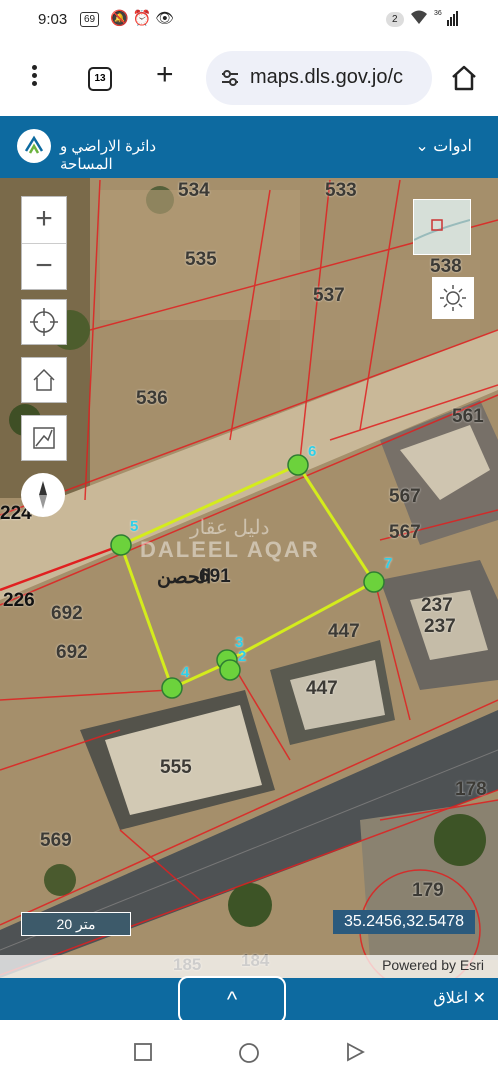 Image resolution: width=498 pixels, height=1080 pixels. Describe the element at coordinates (329, 295) in the screenshot. I see `parcel-label: 537` at that location.